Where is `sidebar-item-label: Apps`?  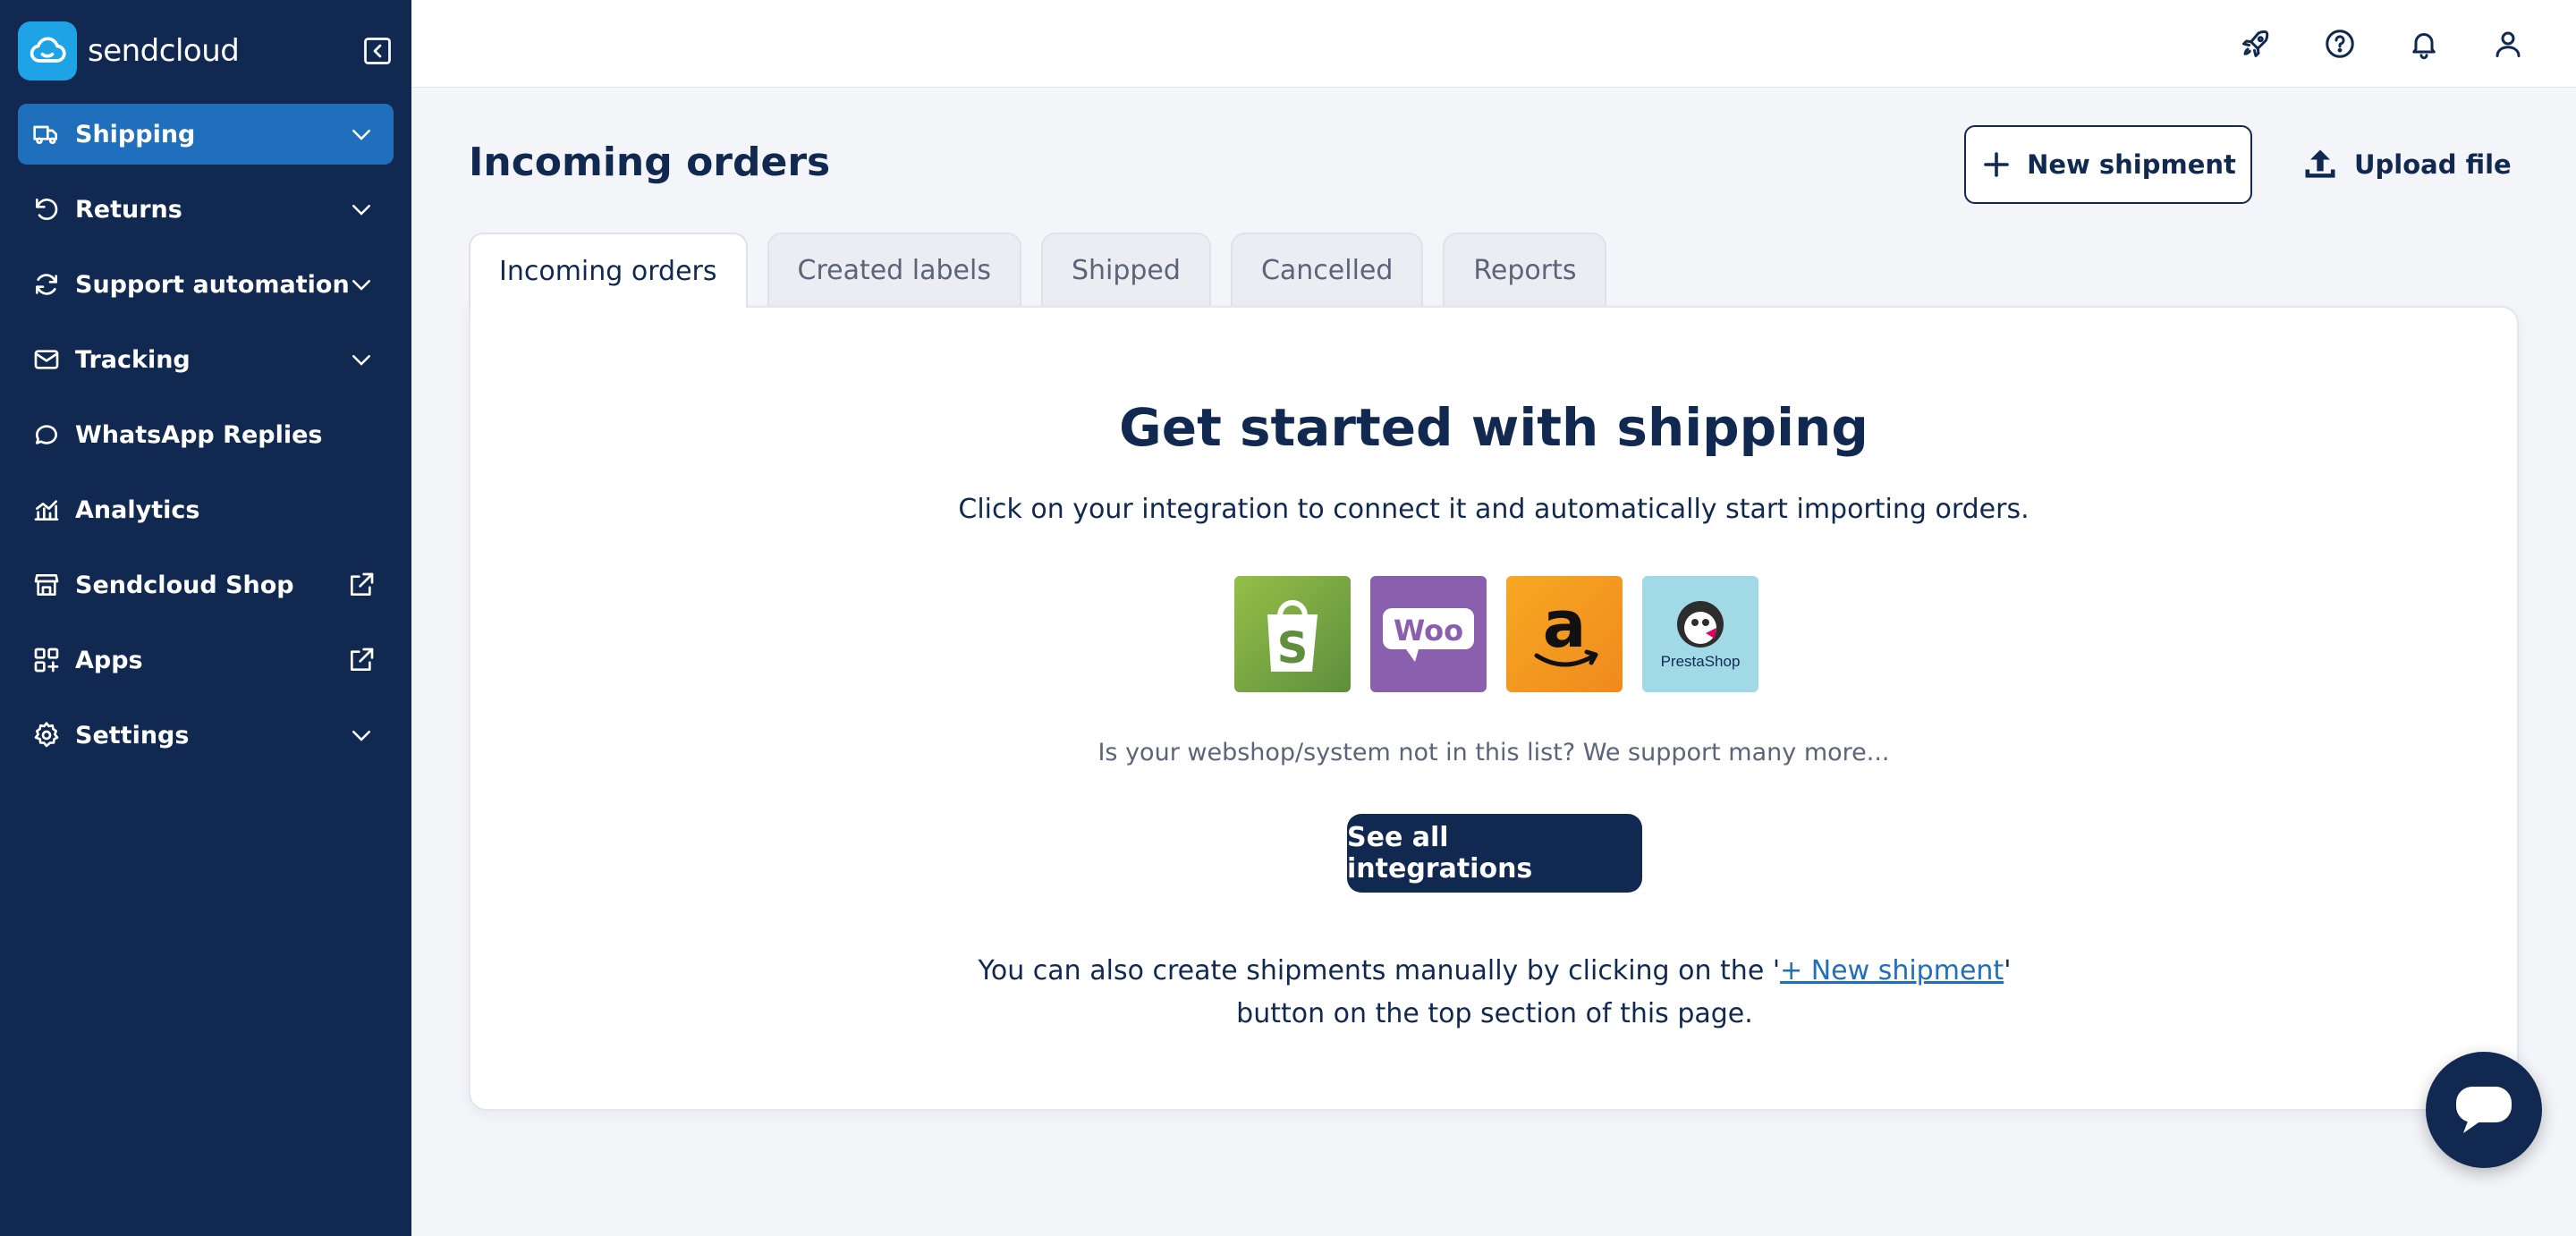 sidebar-item-label: Apps is located at coordinates (109, 660).